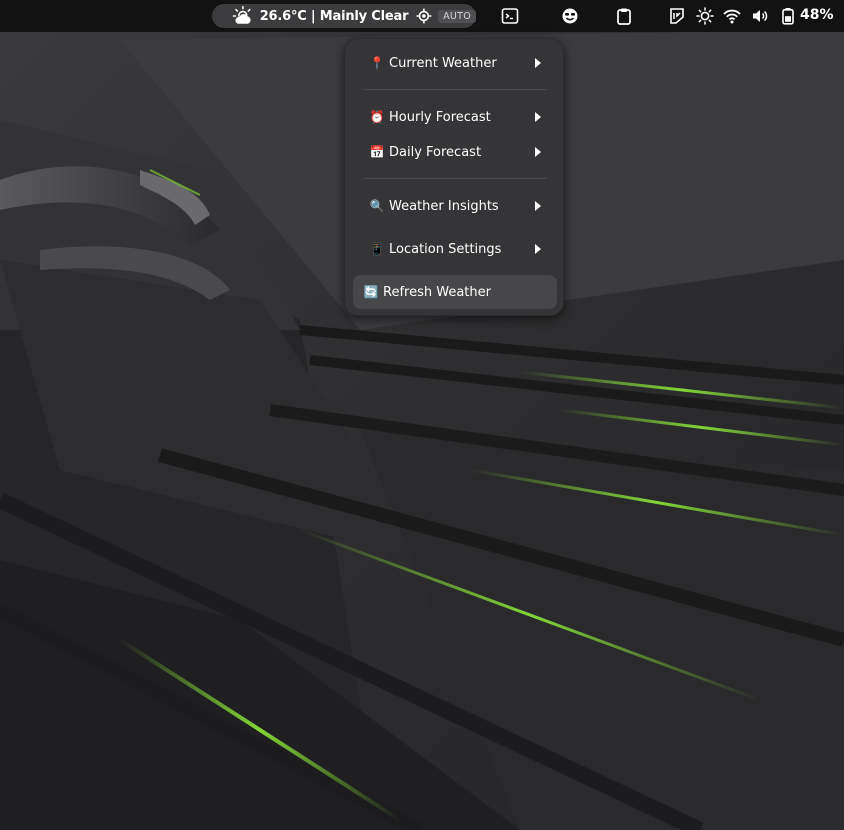  I want to click on location-crosshair-icon, so click(424, 16).